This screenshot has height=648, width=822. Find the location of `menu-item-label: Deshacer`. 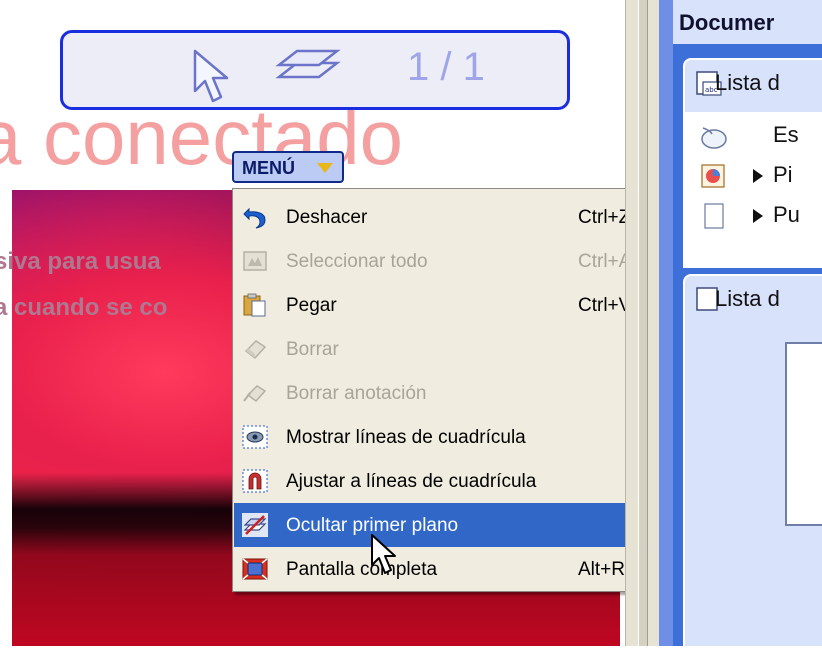

menu-item-label: Deshacer is located at coordinates (327, 217).